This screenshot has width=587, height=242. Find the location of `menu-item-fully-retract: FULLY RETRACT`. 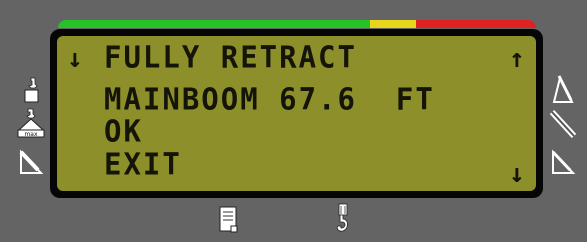

menu-item-fully-retract: FULLY RETRACT is located at coordinates (230, 57).